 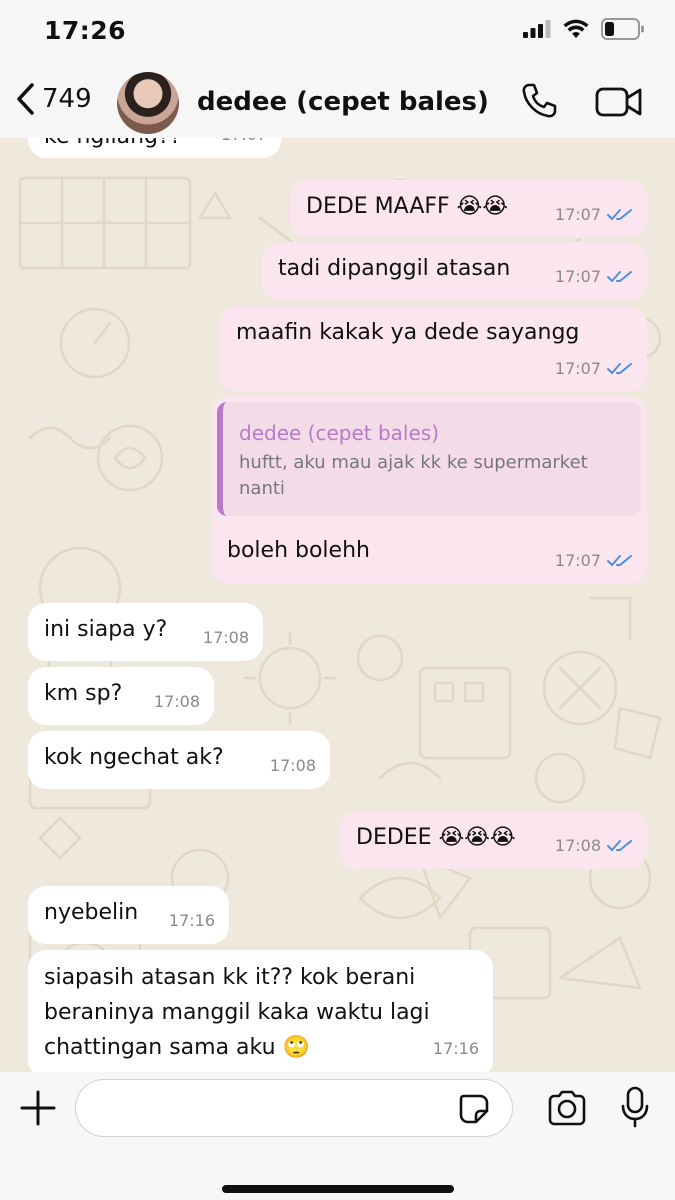 I want to click on message-text: nyebelin, so click(x=91, y=912).